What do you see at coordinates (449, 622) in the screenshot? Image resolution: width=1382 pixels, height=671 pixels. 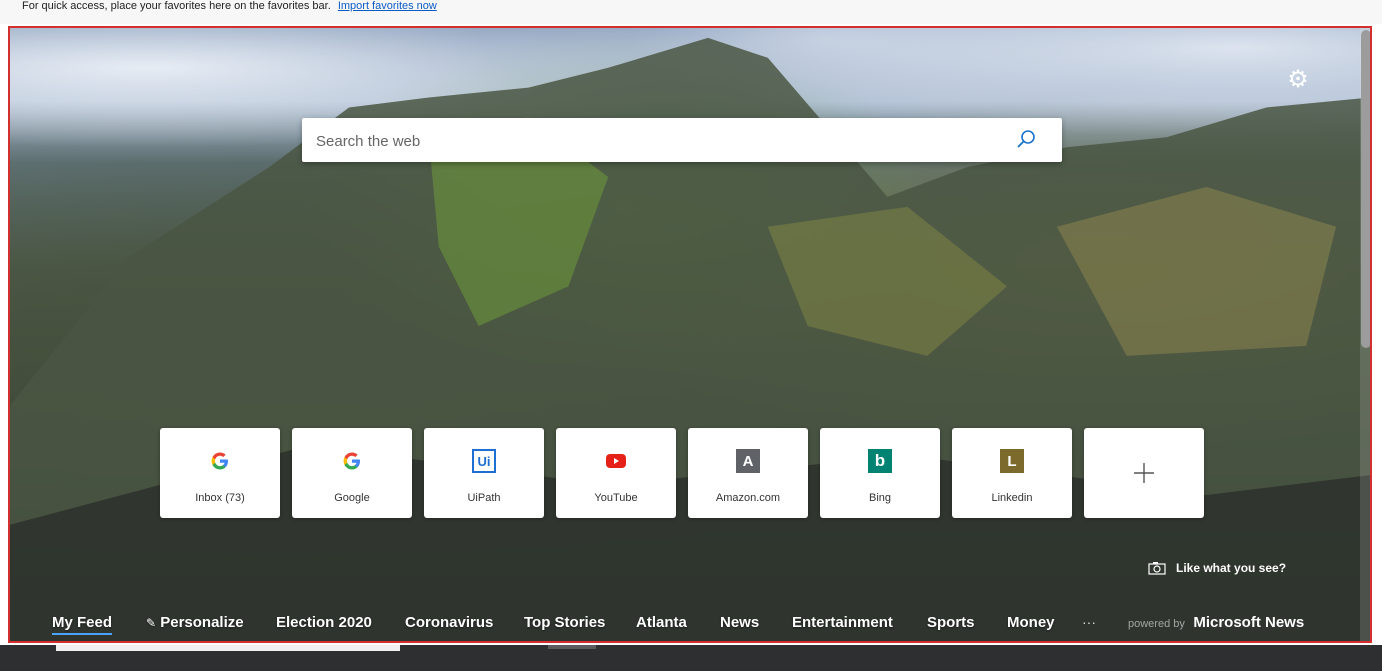 I see `nav-coronavirus: Coronavirus` at bounding box center [449, 622].